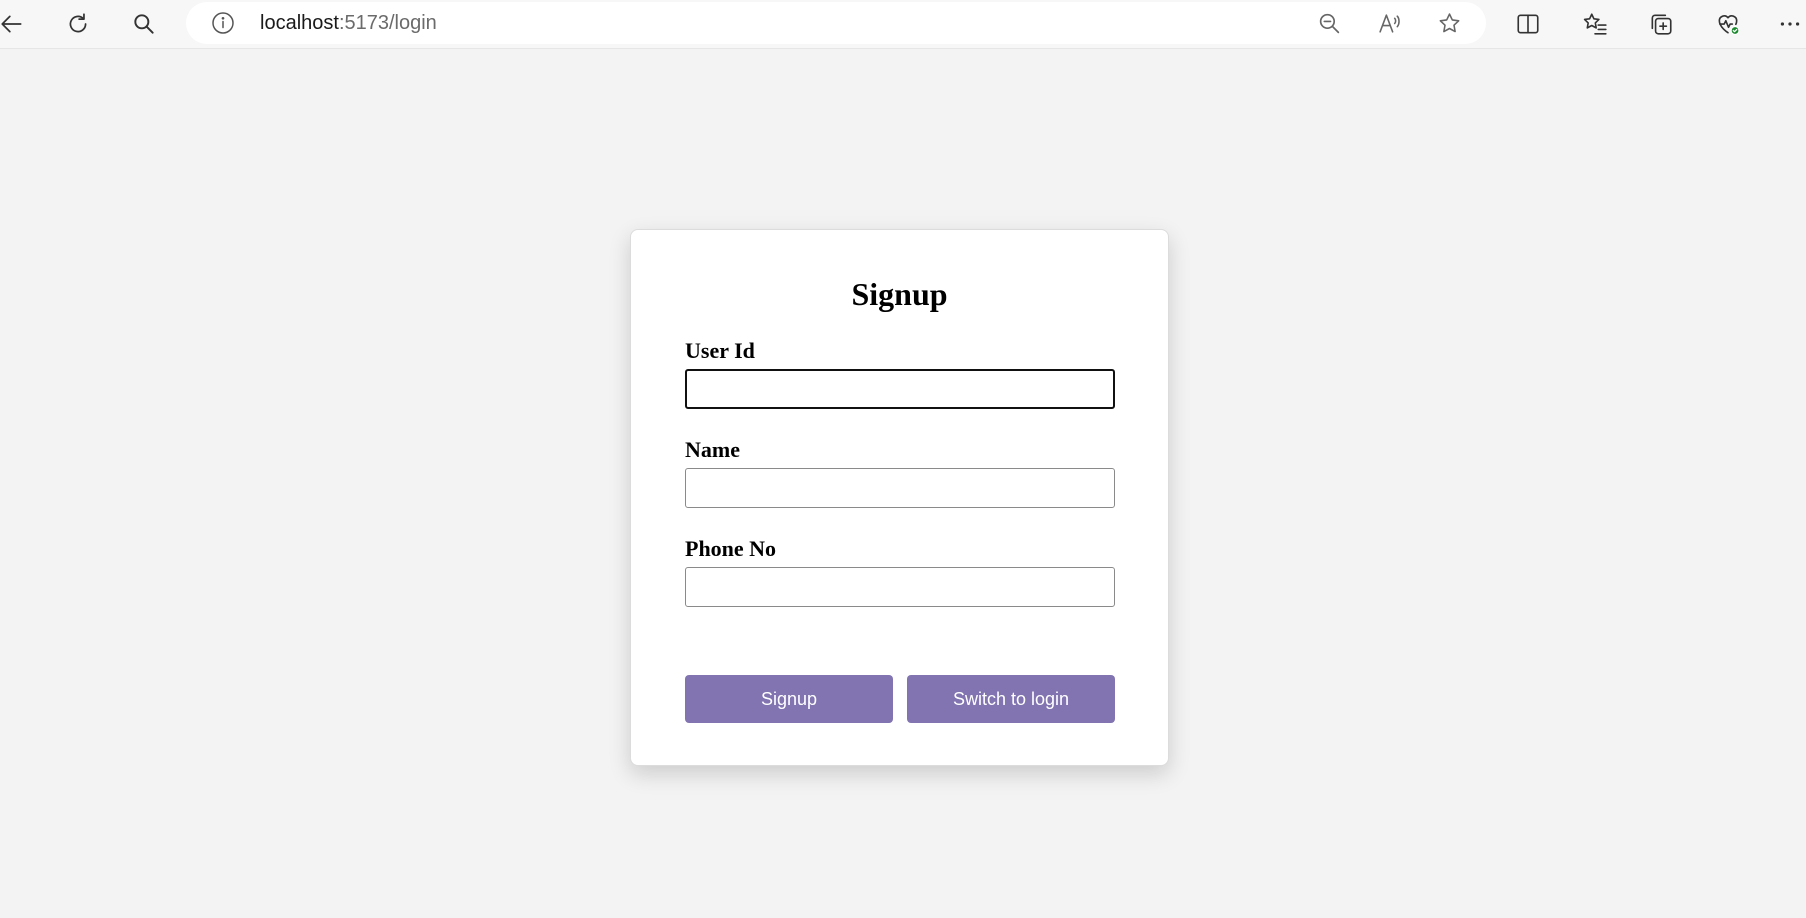  I want to click on user-id-input, so click(900, 389).